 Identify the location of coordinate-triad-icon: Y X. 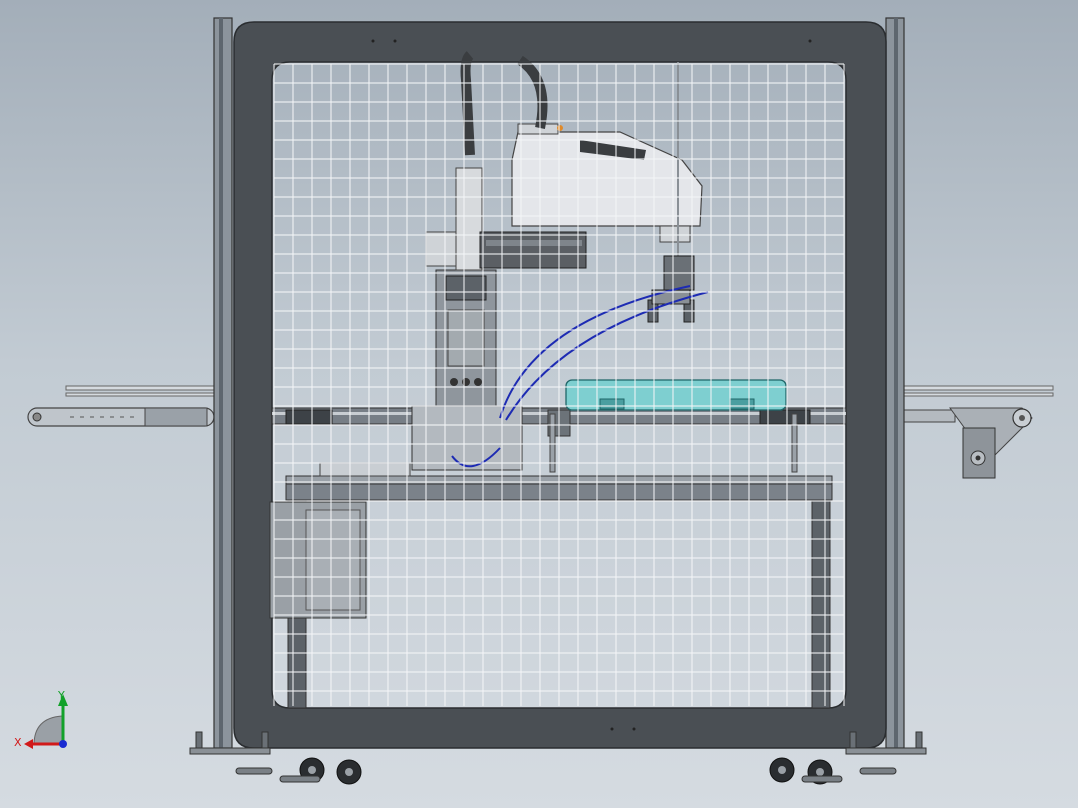
(41, 719).